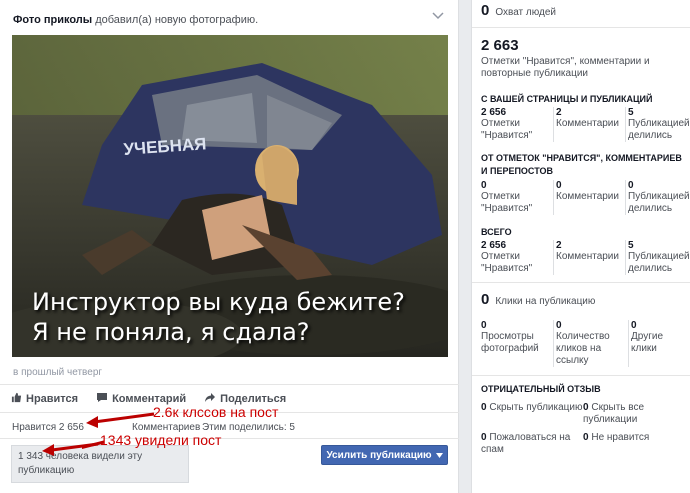 Image resolution: width=690 pixels, height=493 pixels. I want to click on stat-hide-all: 0 Скрыть все публикации, so click(614, 413).